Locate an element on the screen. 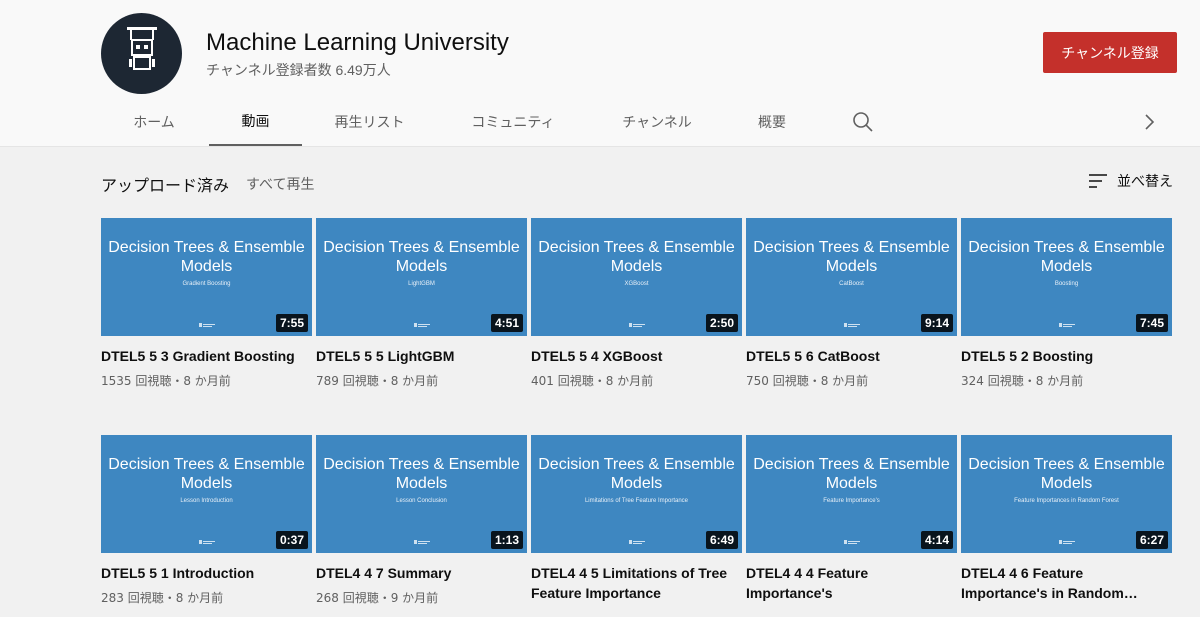  thumbnail-subtitle: Feature Importance's is located at coordinates (851, 501).